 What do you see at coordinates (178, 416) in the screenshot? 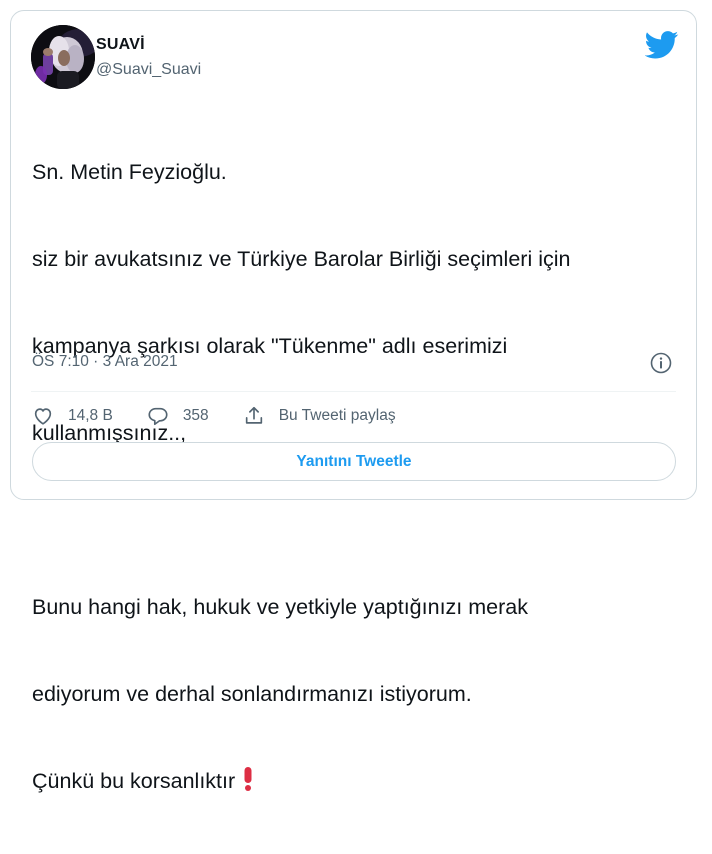
I see `reply-button: 358` at bounding box center [178, 416].